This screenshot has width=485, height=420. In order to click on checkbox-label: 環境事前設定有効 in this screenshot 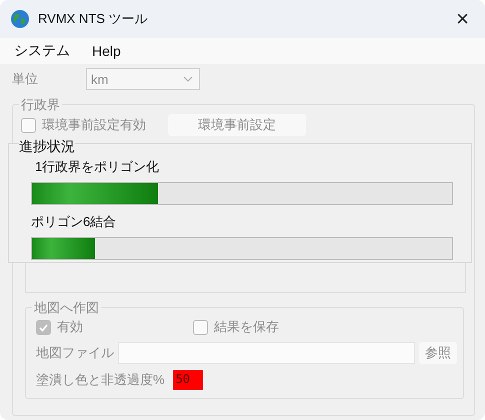, I will do `click(94, 125)`.